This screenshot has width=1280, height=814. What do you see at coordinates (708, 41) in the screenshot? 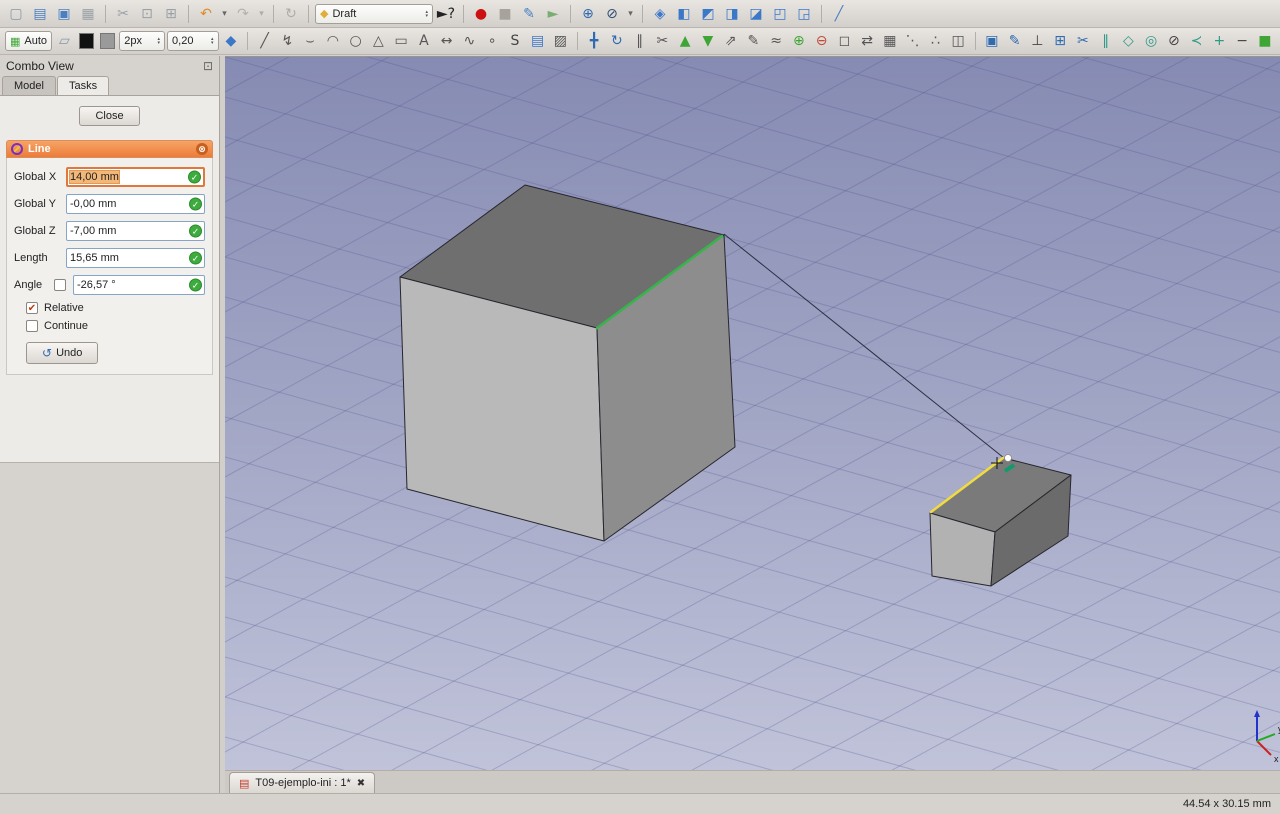
I see `draft-downgrade-icon: ▼` at bounding box center [708, 41].